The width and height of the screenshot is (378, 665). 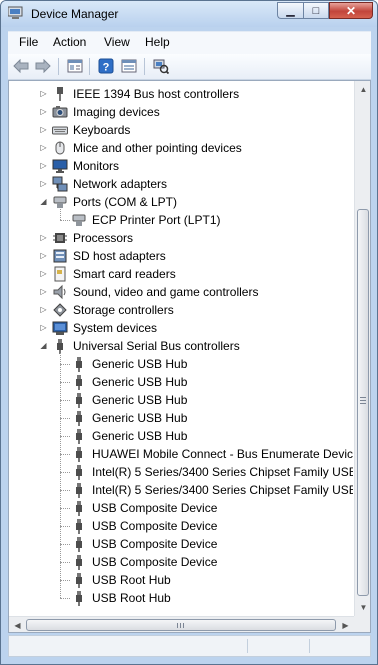 What do you see at coordinates (60, 184) in the screenshot?
I see `network-adapter-icon` at bounding box center [60, 184].